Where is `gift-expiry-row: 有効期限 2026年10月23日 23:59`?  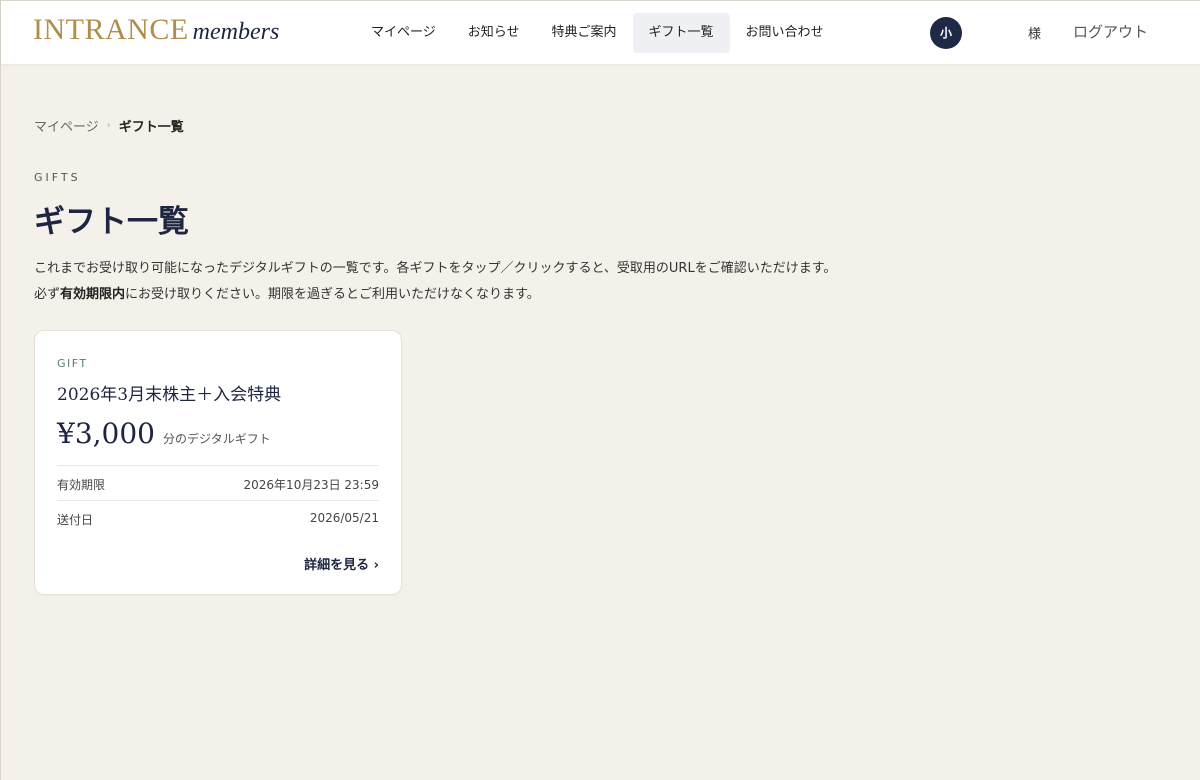
gift-expiry-row: 有効期限 2026年10月23日 23:59 is located at coordinates (218, 484).